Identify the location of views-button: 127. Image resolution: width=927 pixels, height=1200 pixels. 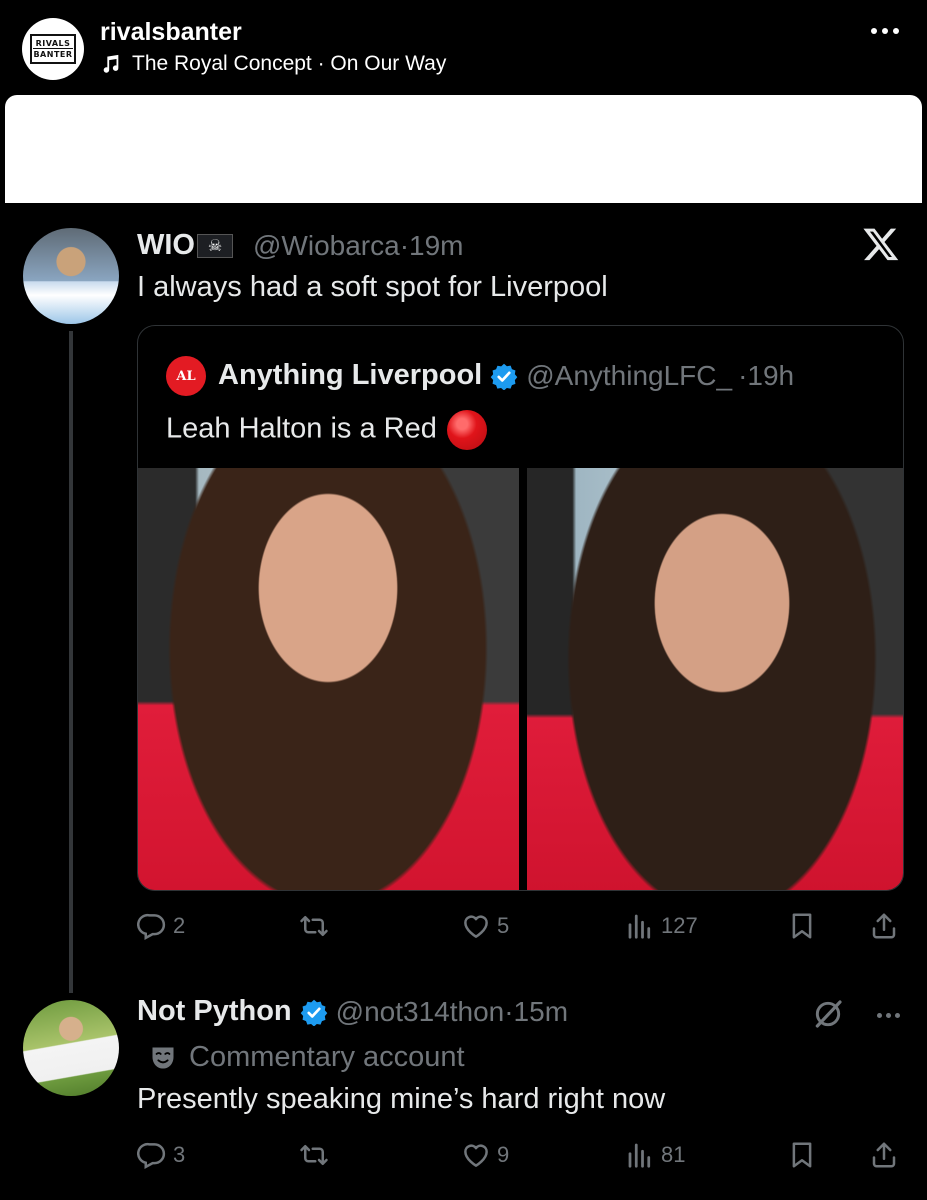
(661, 926).